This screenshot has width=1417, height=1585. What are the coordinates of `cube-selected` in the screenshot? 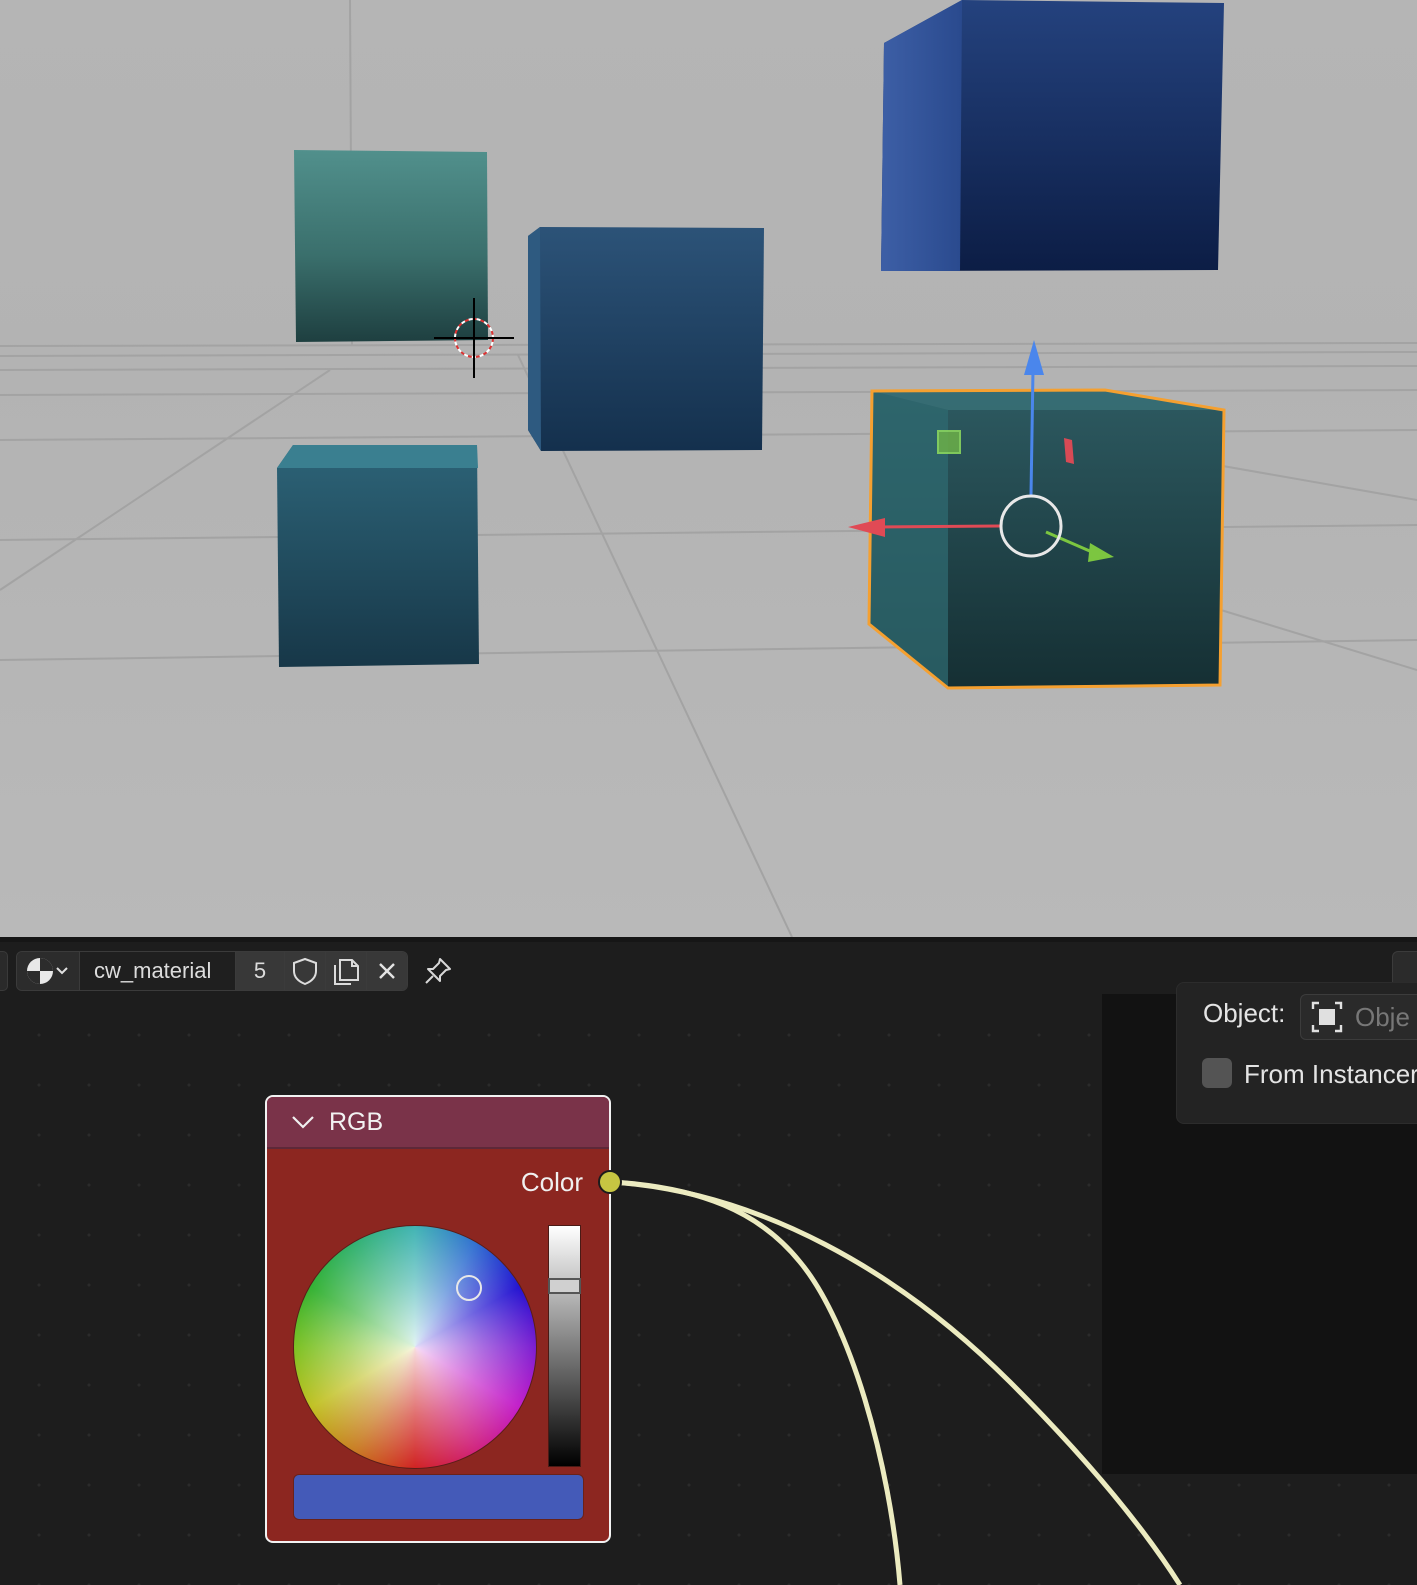 It's located at (1046, 539).